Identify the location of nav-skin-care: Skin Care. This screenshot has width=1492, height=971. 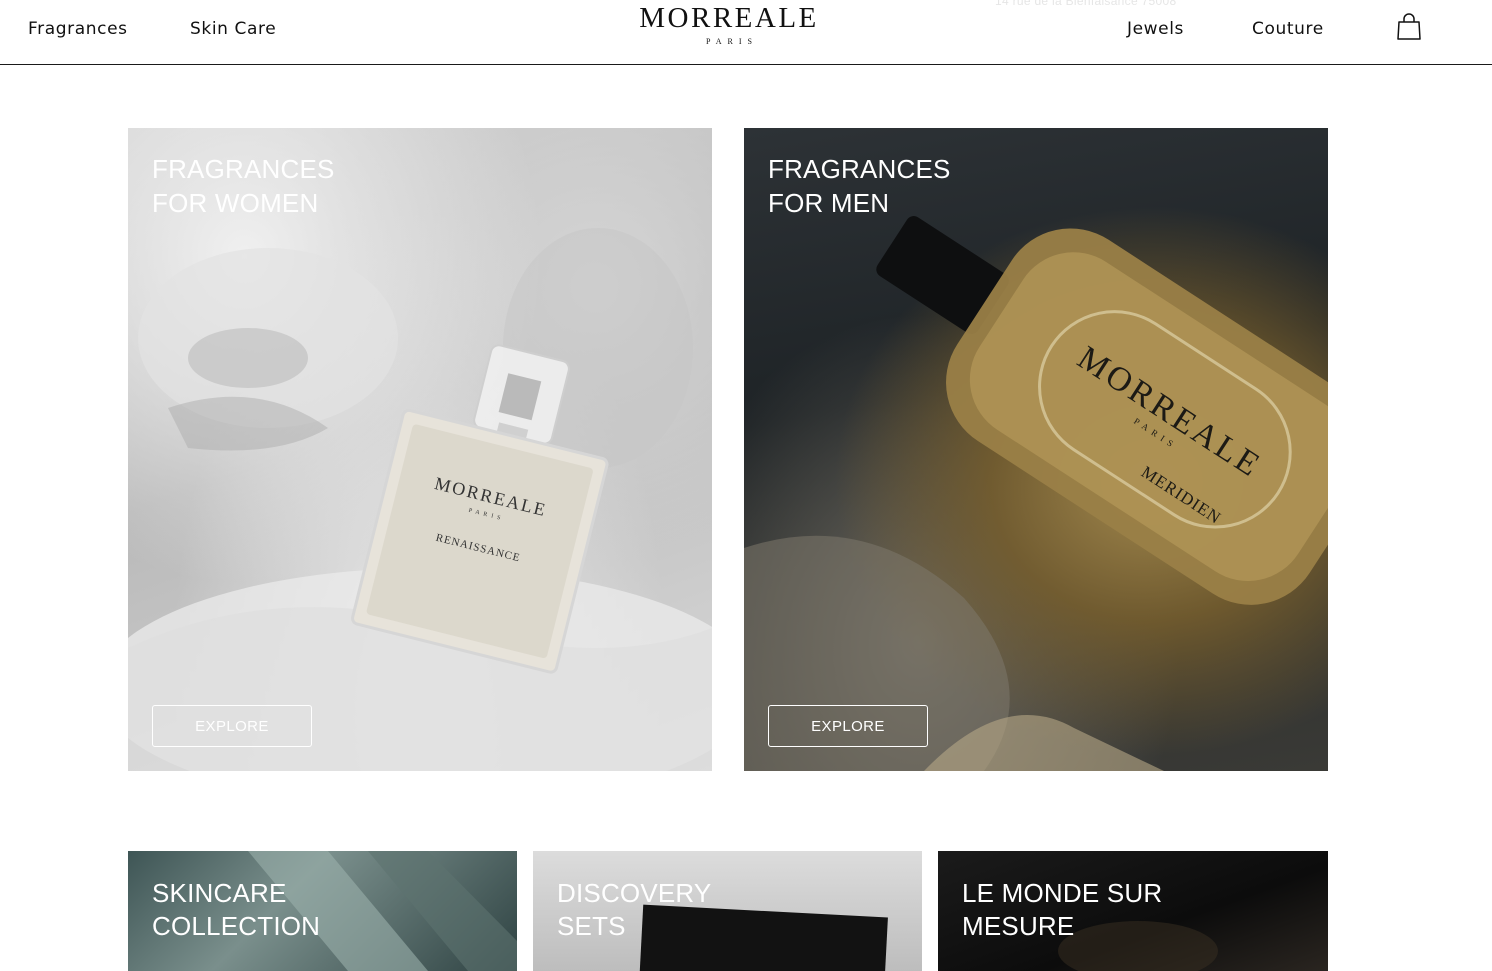
(233, 29).